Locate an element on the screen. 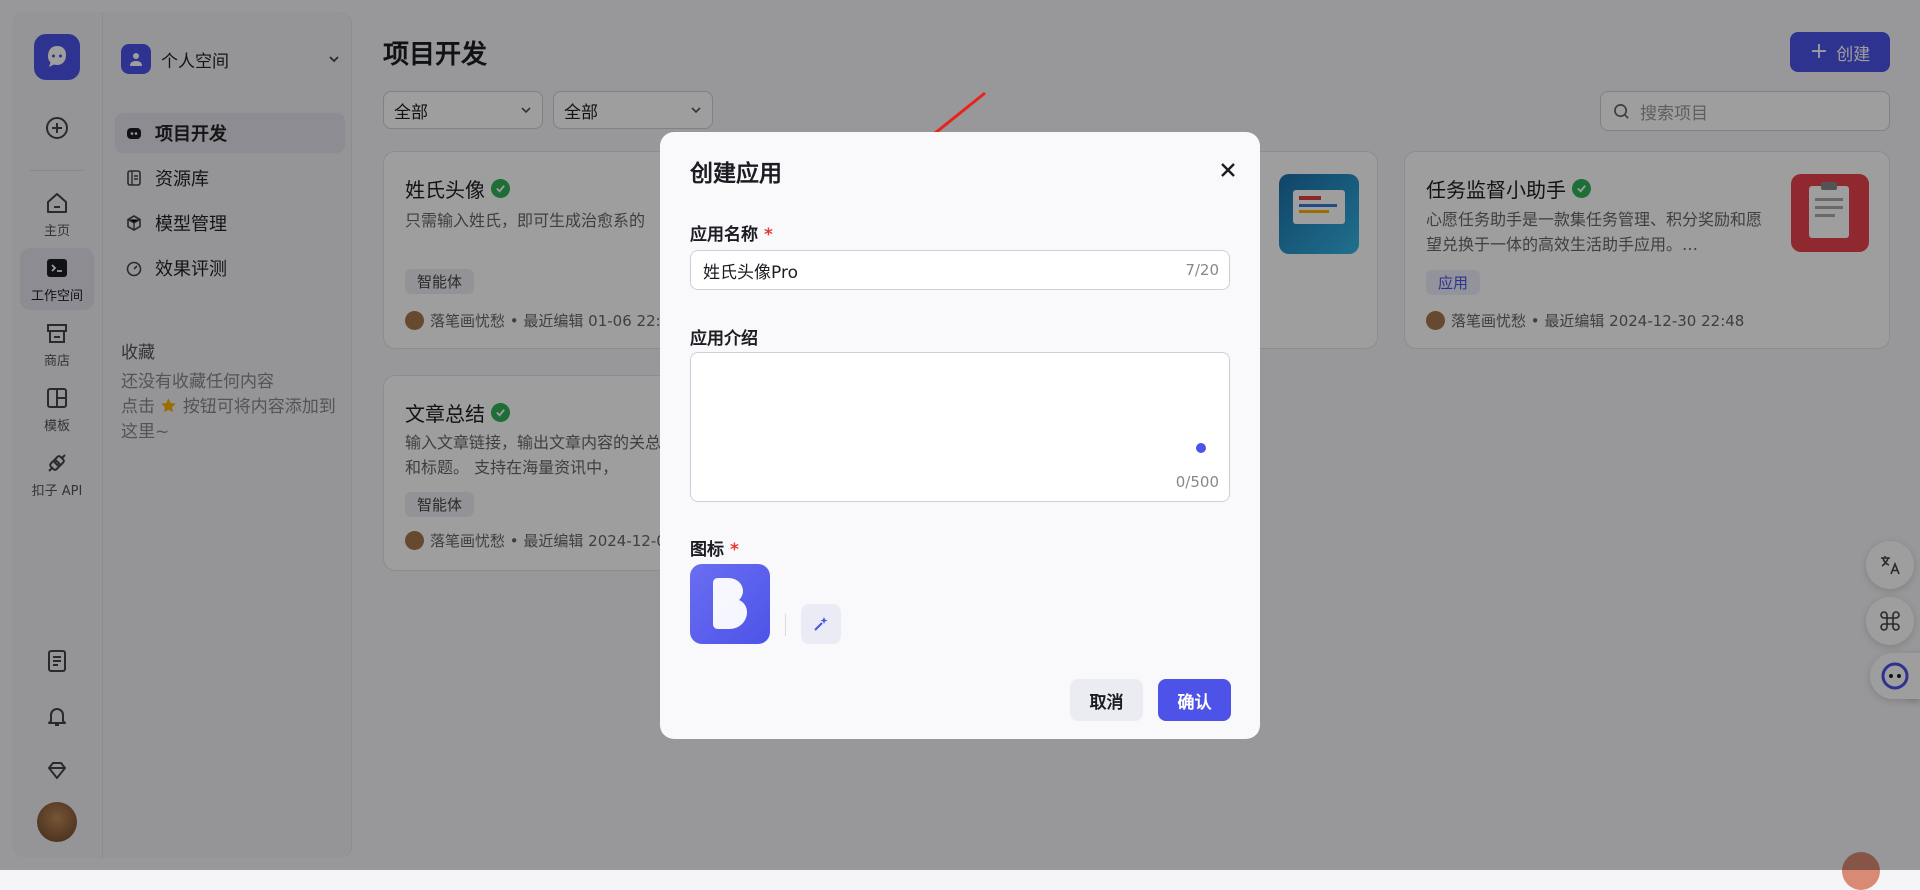  app-icon-preview is located at coordinates (730, 604).